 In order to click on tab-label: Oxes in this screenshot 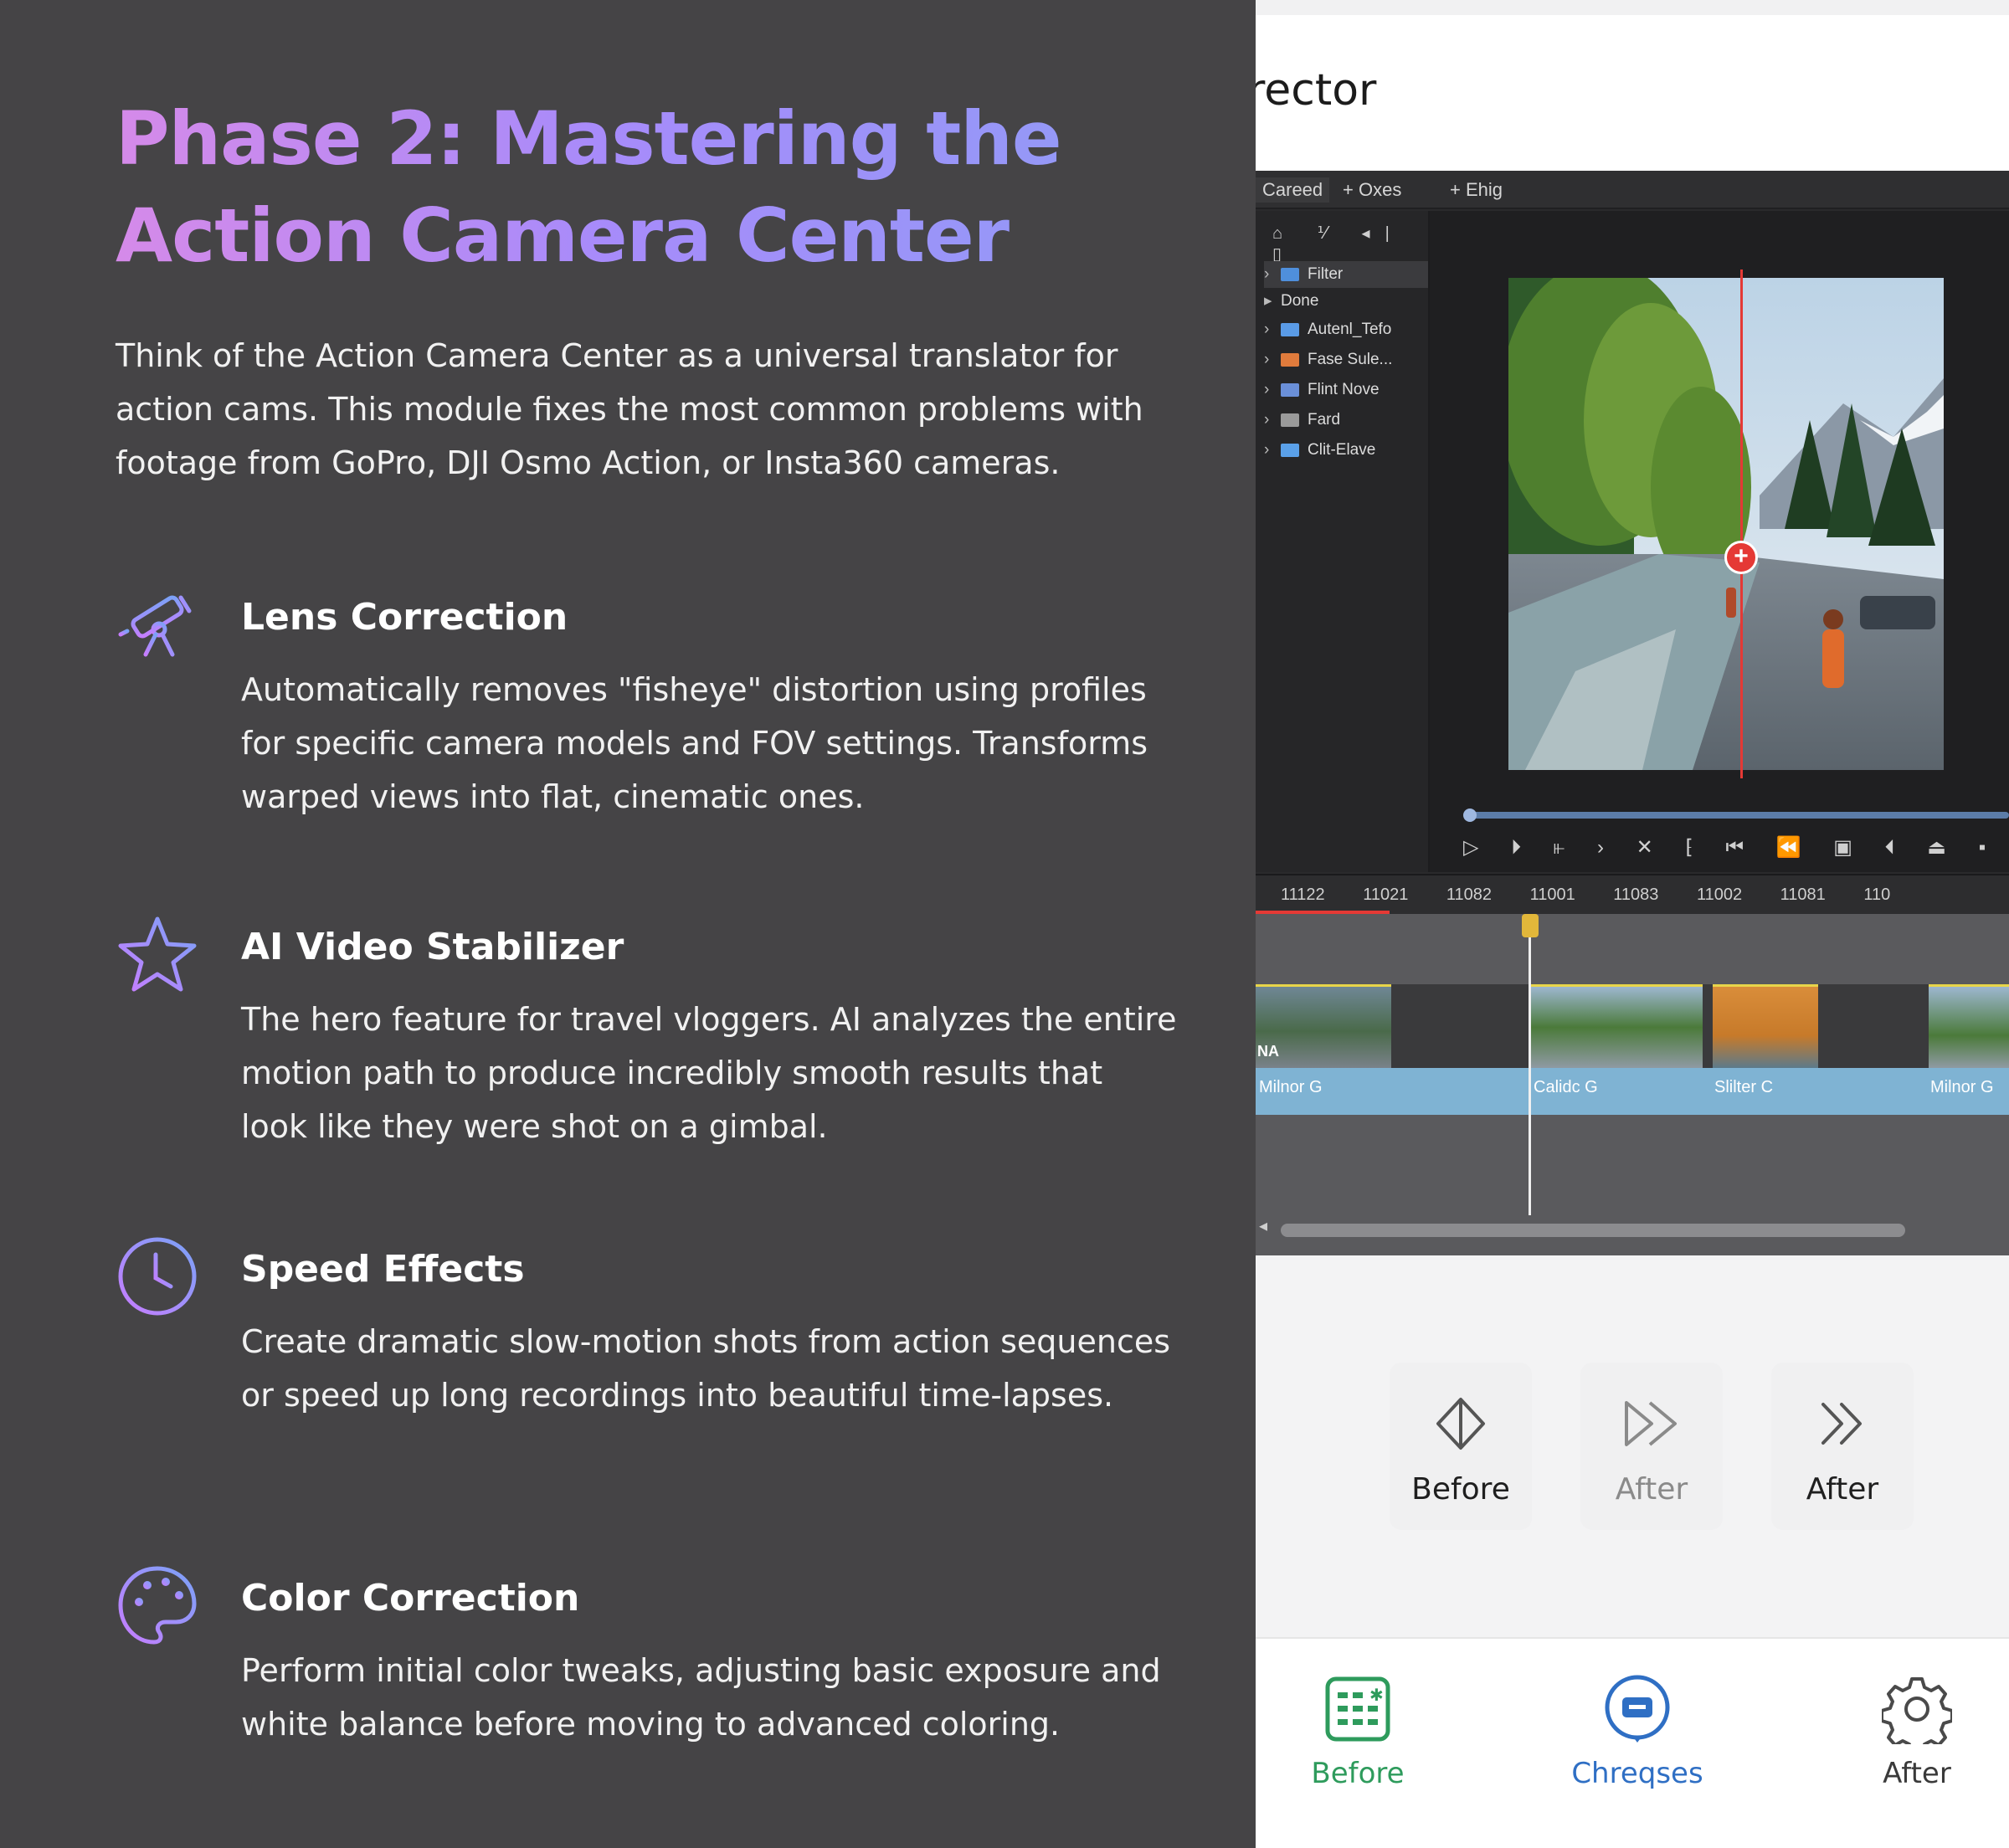, I will do `click(1380, 190)`.